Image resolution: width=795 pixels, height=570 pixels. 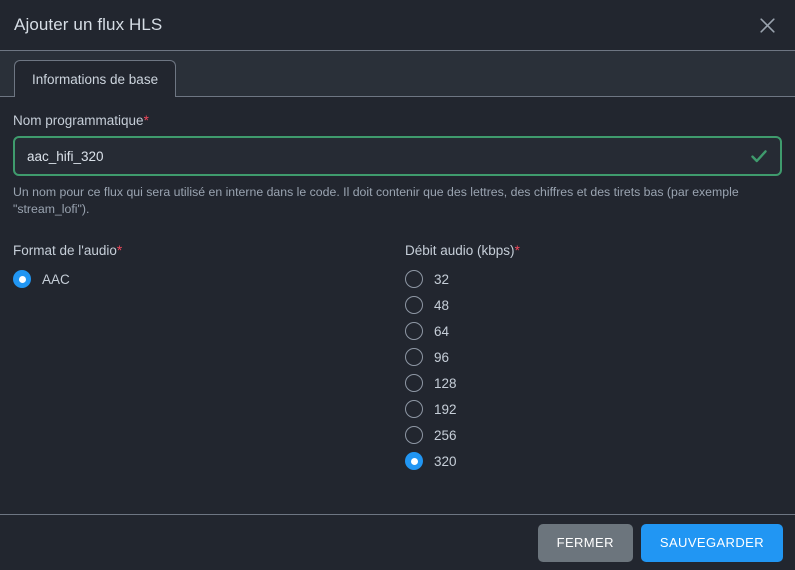 What do you see at coordinates (445, 435) in the screenshot?
I see `radio-label: 256` at bounding box center [445, 435].